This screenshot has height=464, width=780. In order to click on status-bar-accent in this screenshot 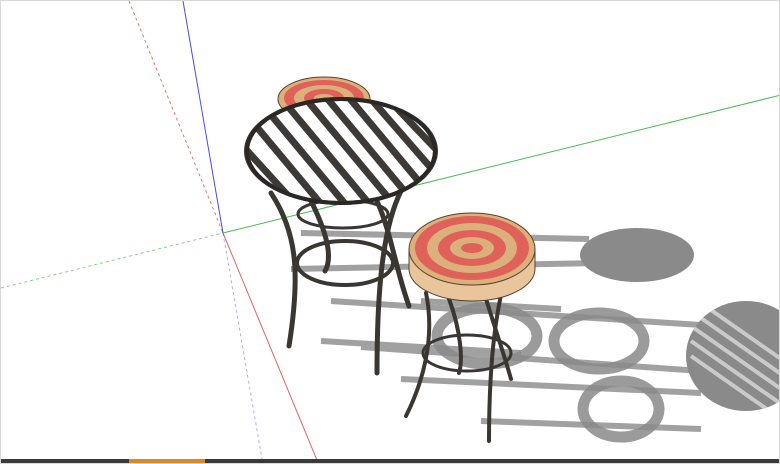, I will do `click(167, 461)`.